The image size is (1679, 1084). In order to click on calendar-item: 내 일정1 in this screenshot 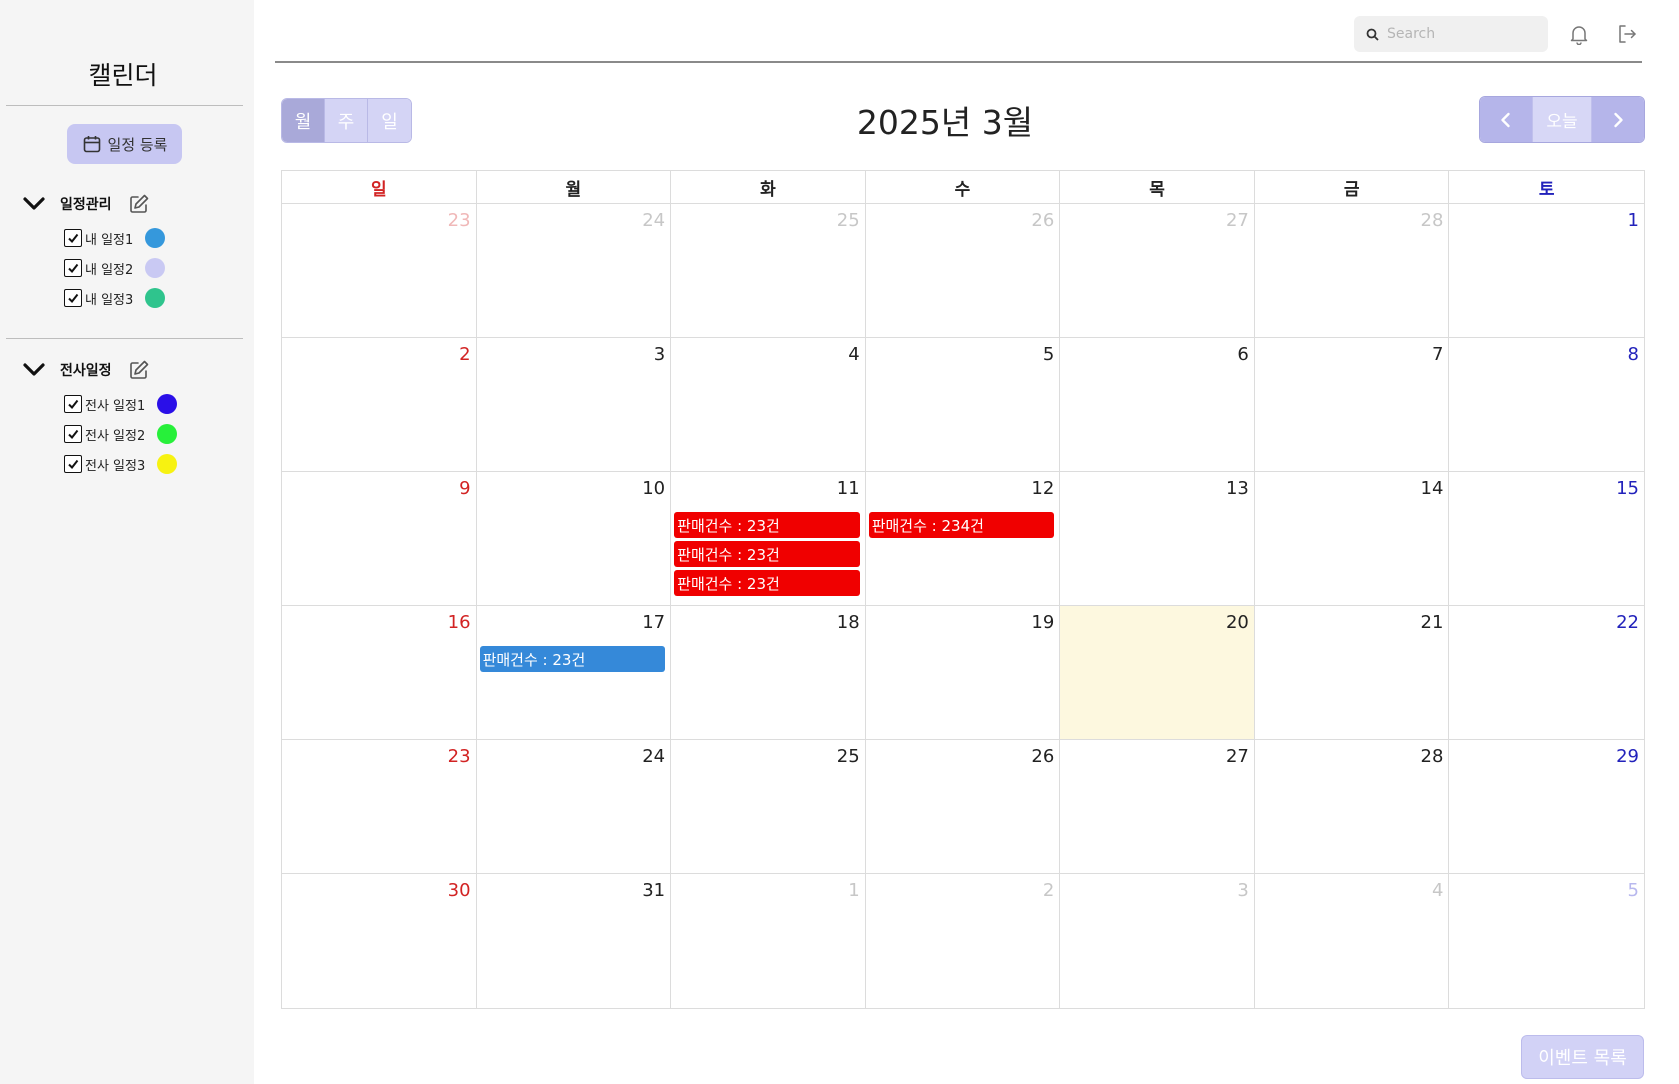, I will do `click(115, 238)`.